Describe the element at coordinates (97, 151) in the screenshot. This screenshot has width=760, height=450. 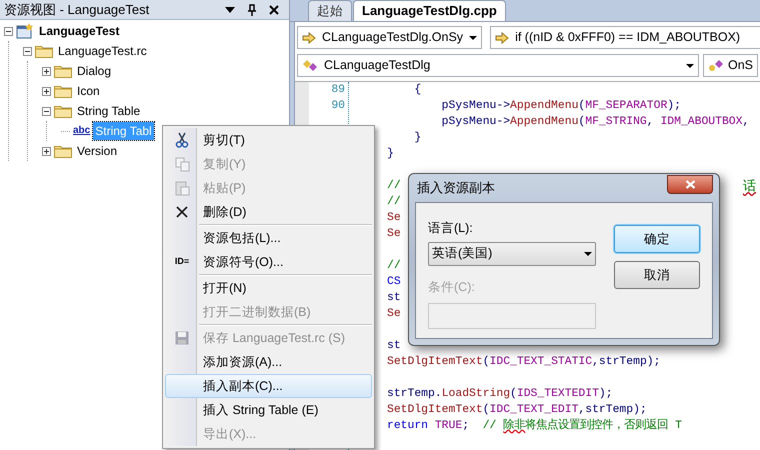
I see `tree-item: Version` at that location.